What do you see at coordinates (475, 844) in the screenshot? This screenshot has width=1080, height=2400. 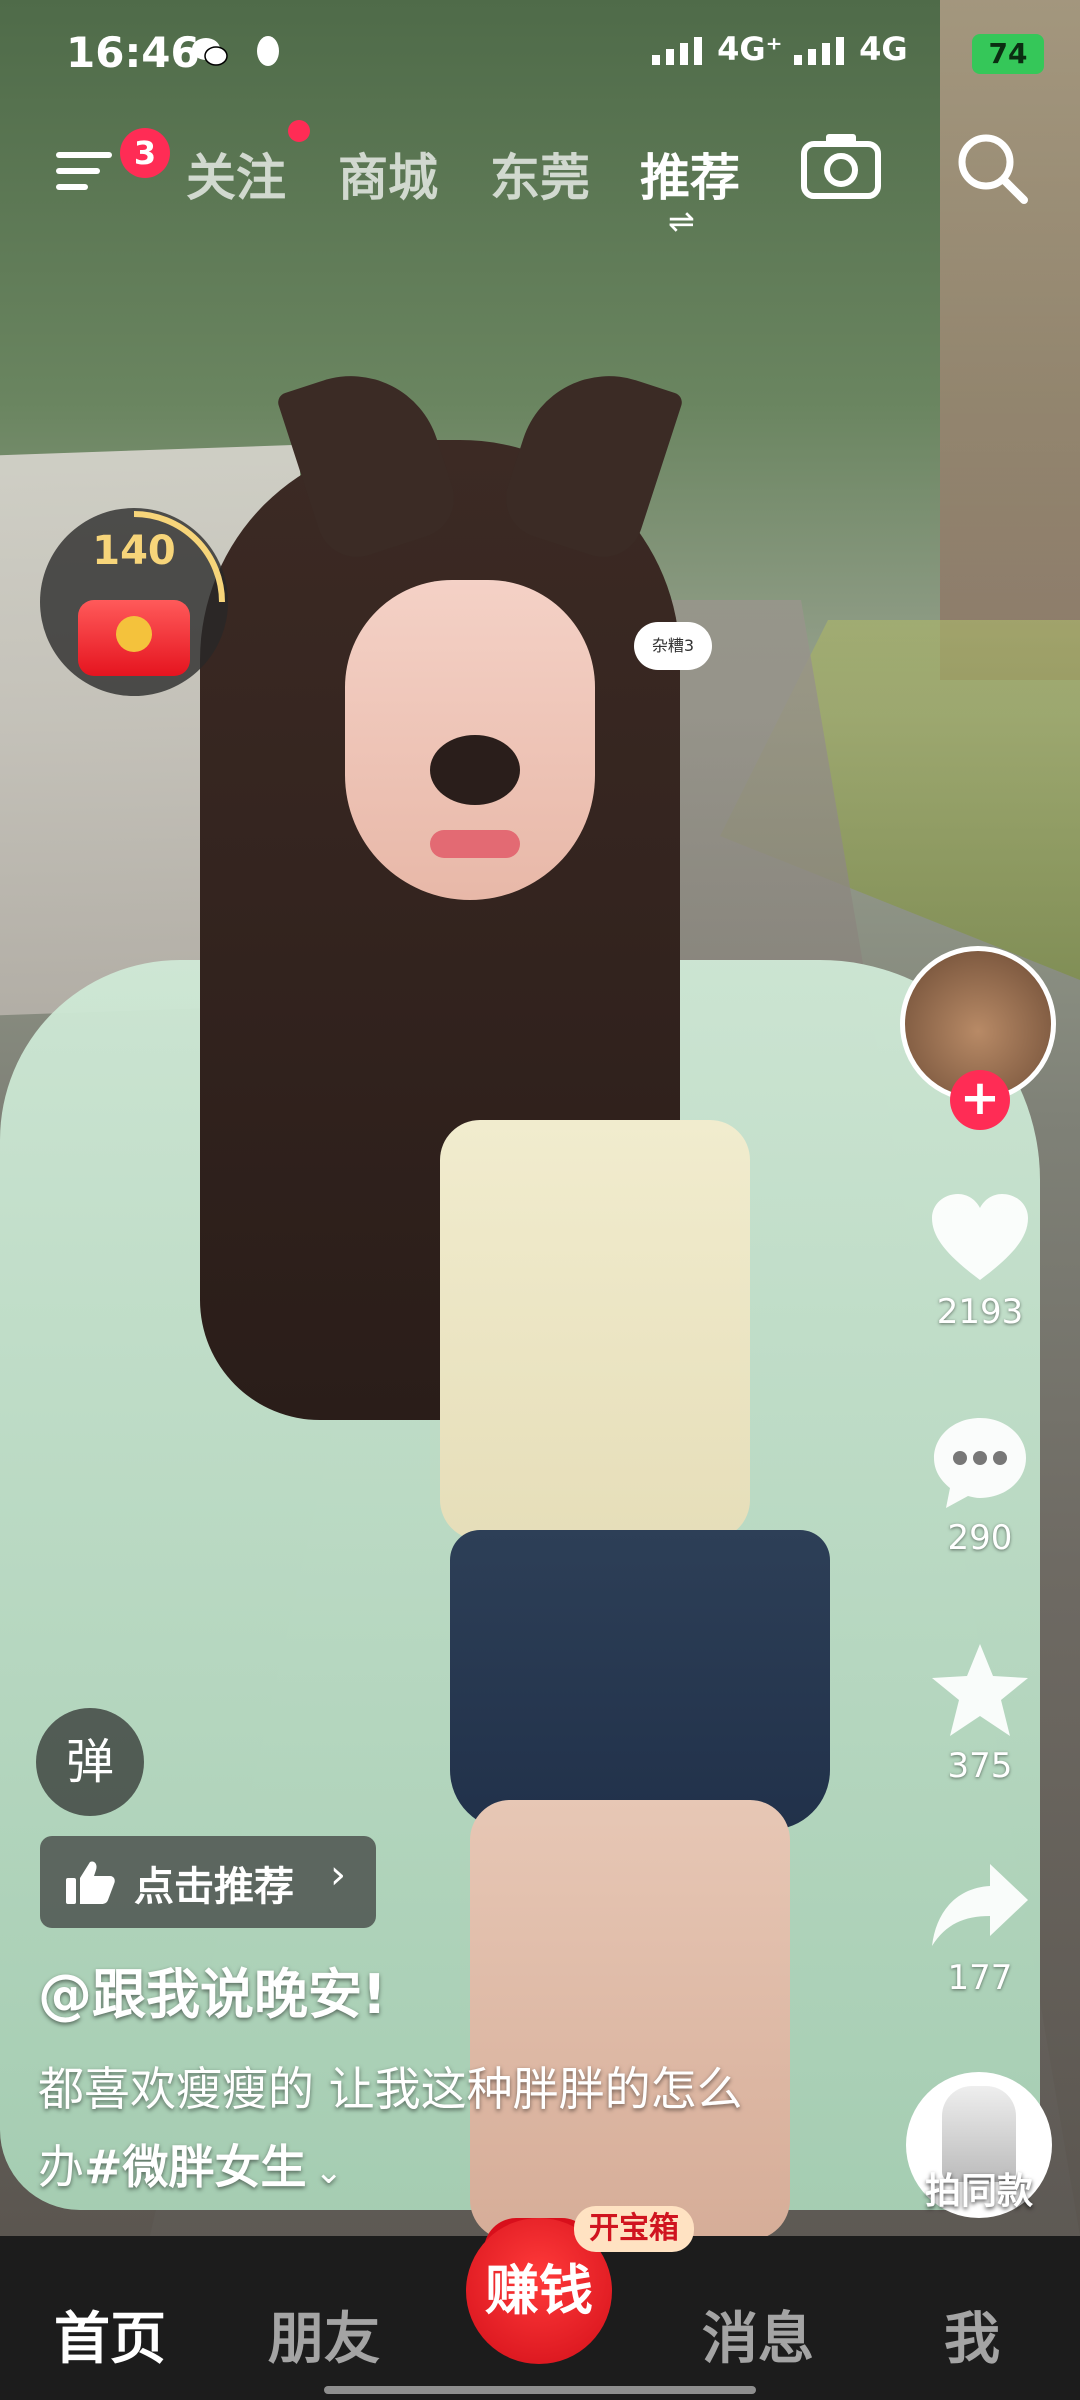 I see `subject-lips` at bounding box center [475, 844].